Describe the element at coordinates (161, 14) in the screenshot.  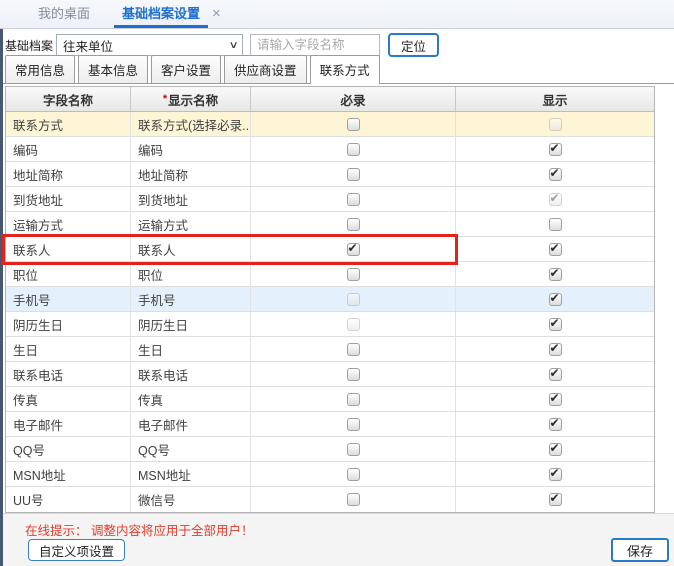
I see `tab-basic-archive-settings: 基础档案设置` at that location.